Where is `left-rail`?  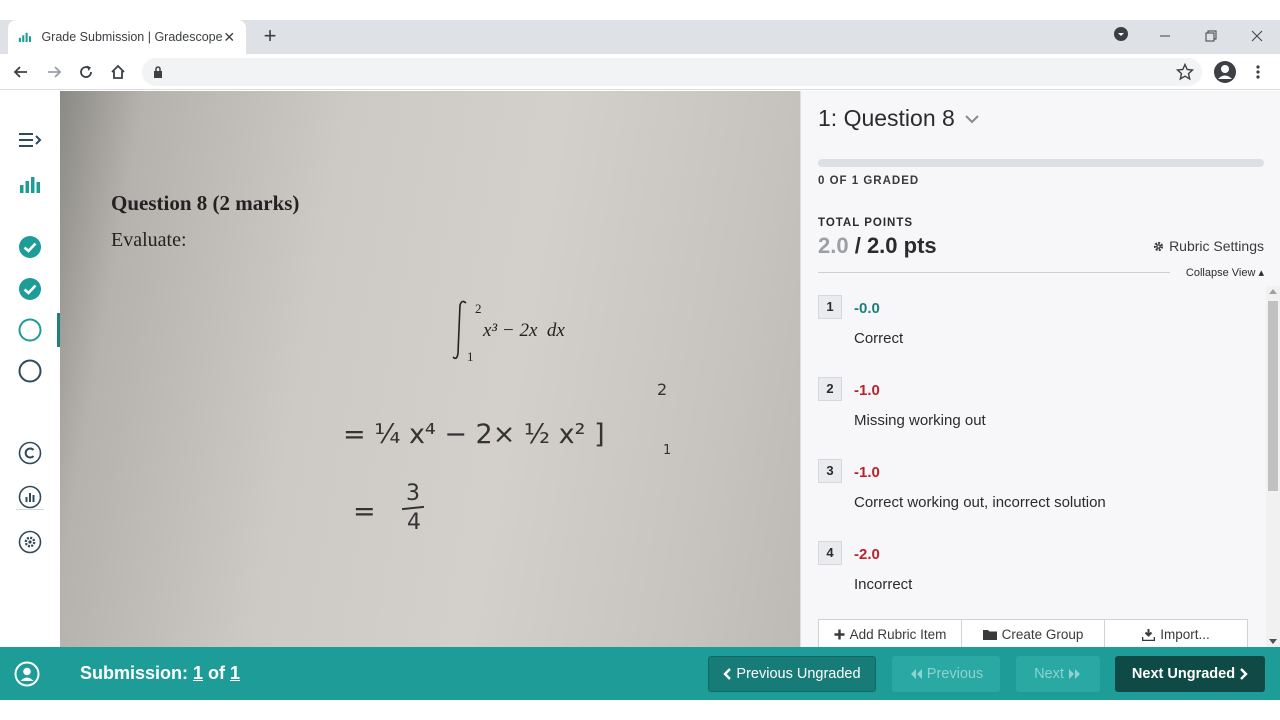
left-rail is located at coordinates (30, 369).